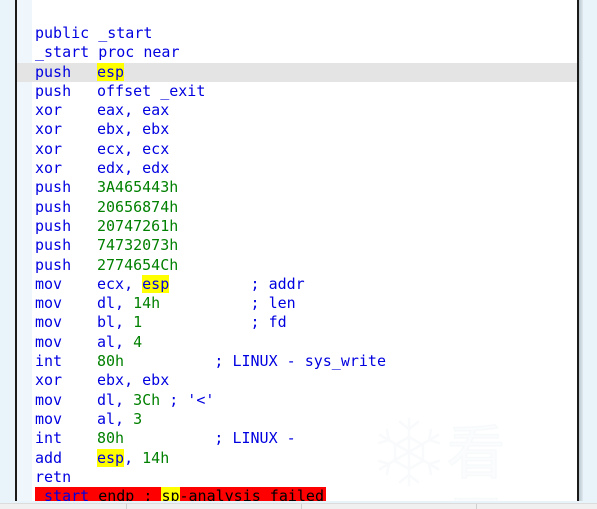 The height and width of the screenshot is (509, 597). Describe the element at coordinates (170, 494) in the screenshot. I see `token-hl-blk: sp` at that location.